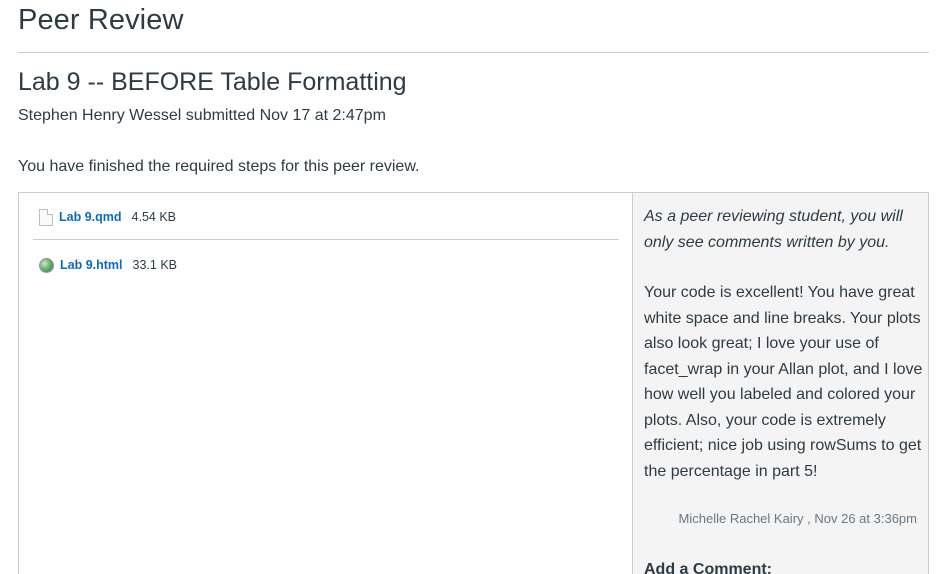 The height and width of the screenshot is (574, 936). I want to click on file-divider, so click(326, 239).